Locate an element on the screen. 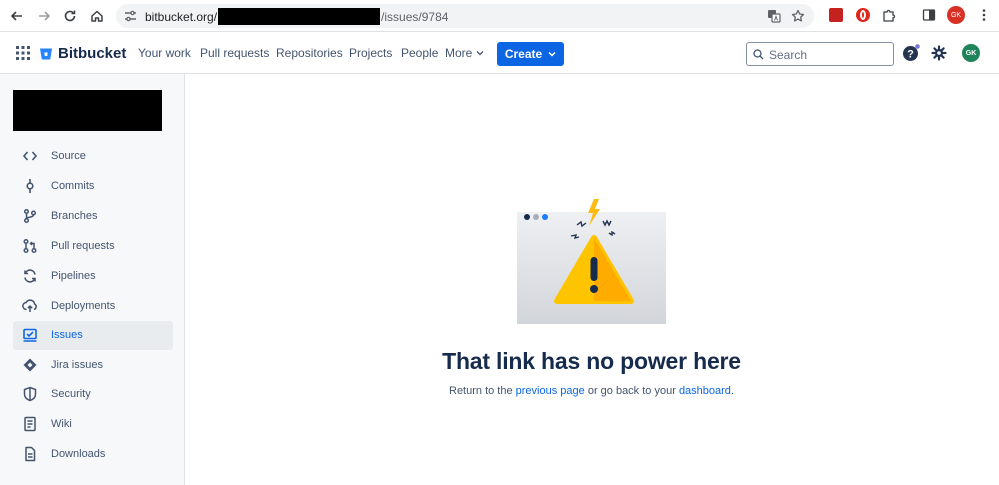  redacted-block is located at coordinates (299, 16).